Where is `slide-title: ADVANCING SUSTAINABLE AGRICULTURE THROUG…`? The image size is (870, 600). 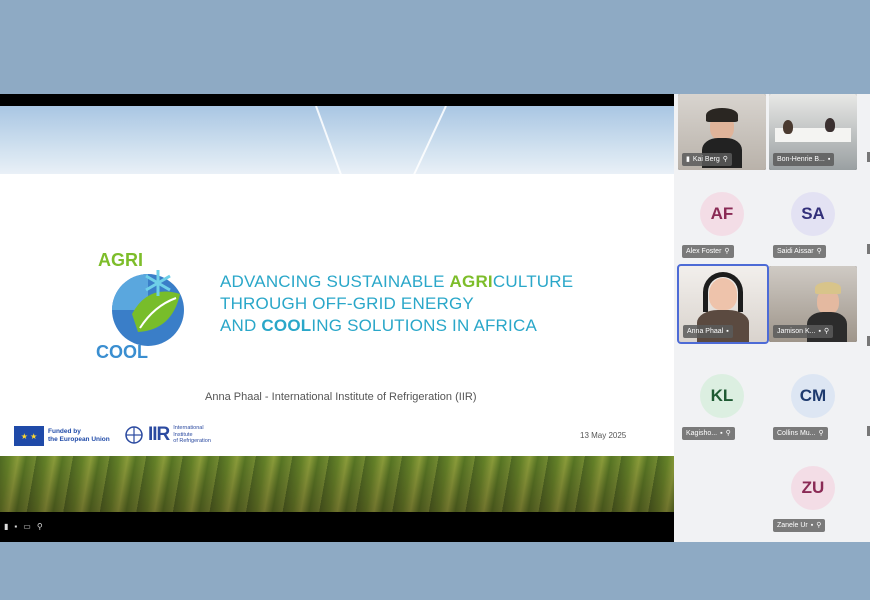 slide-title: ADVANCING SUSTAINABLE AGRICULTURE THROUG… is located at coordinates (440, 304).